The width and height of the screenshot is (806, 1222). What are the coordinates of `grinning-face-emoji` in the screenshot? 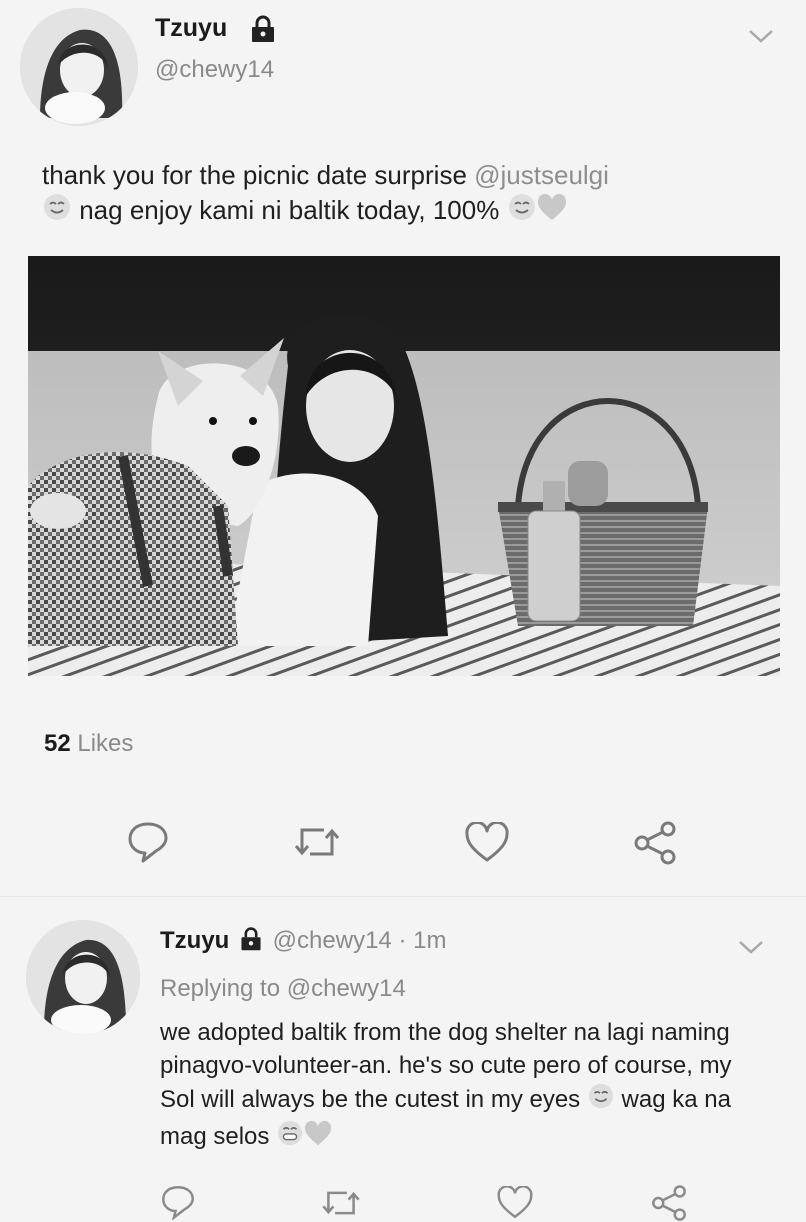 It's located at (290, 1137).